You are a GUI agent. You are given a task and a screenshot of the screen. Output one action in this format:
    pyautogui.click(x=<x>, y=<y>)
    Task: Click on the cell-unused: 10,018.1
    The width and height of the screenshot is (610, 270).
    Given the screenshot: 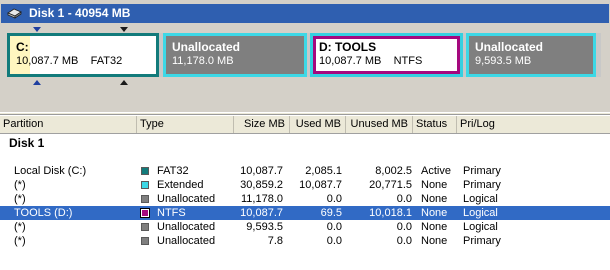 What is the action you would take?
    pyautogui.click(x=390, y=213)
    